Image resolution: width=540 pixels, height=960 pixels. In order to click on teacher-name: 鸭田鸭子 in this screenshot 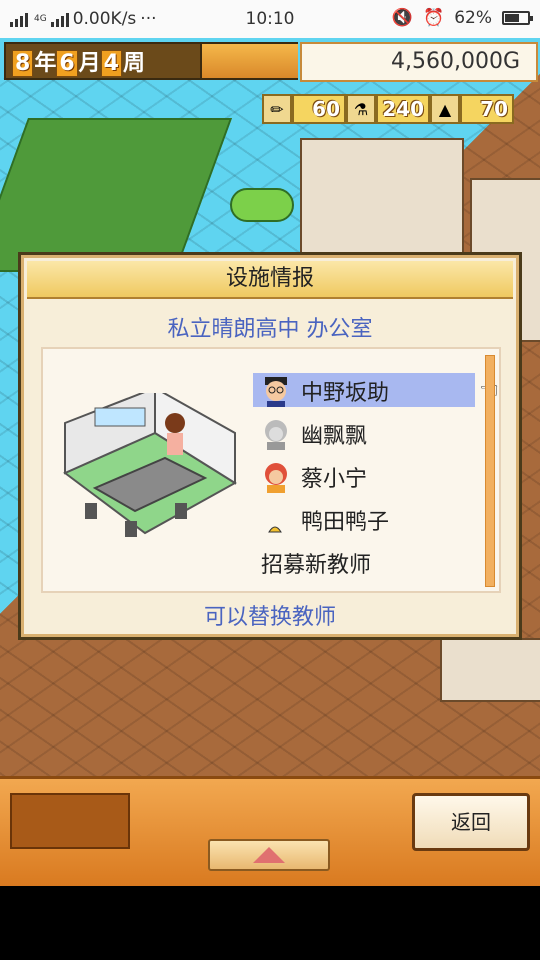, I will do `click(345, 522)`.